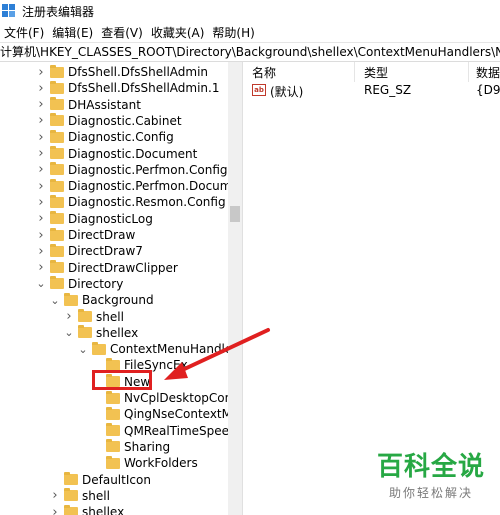 The height and width of the screenshot is (515, 500). Describe the element at coordinates (153, 349) in the screenshot. I see `tree-item: ⌄ ContextMenuHandle` at that location.